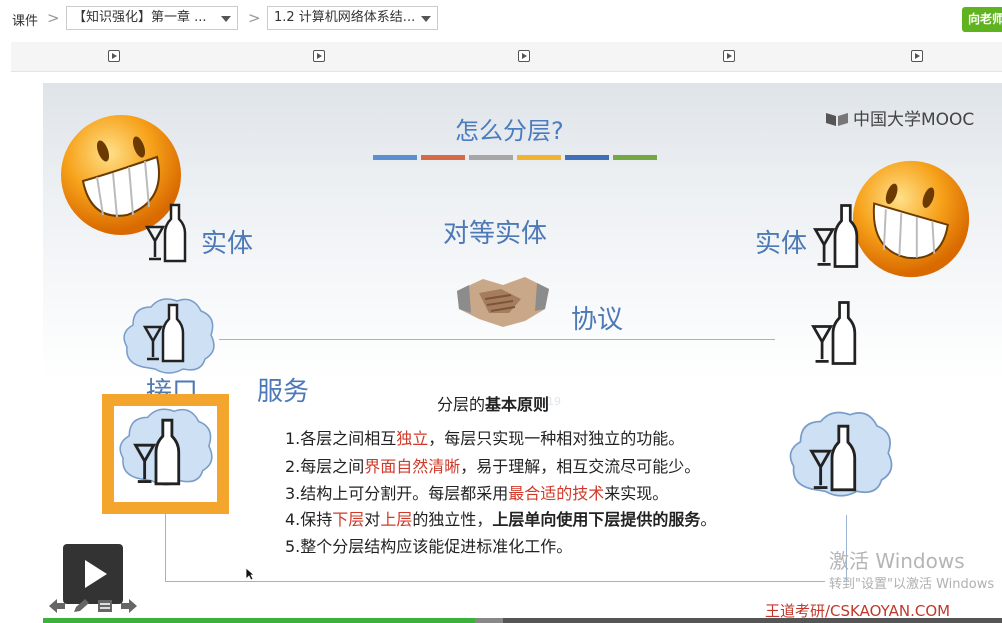 The height and width of the screenshot is (623, 1002). What do you see at coordinates (495, 234) in the screenshot?
I see `peer-entity-label: 对等实体` at bounding box center [495, 234].